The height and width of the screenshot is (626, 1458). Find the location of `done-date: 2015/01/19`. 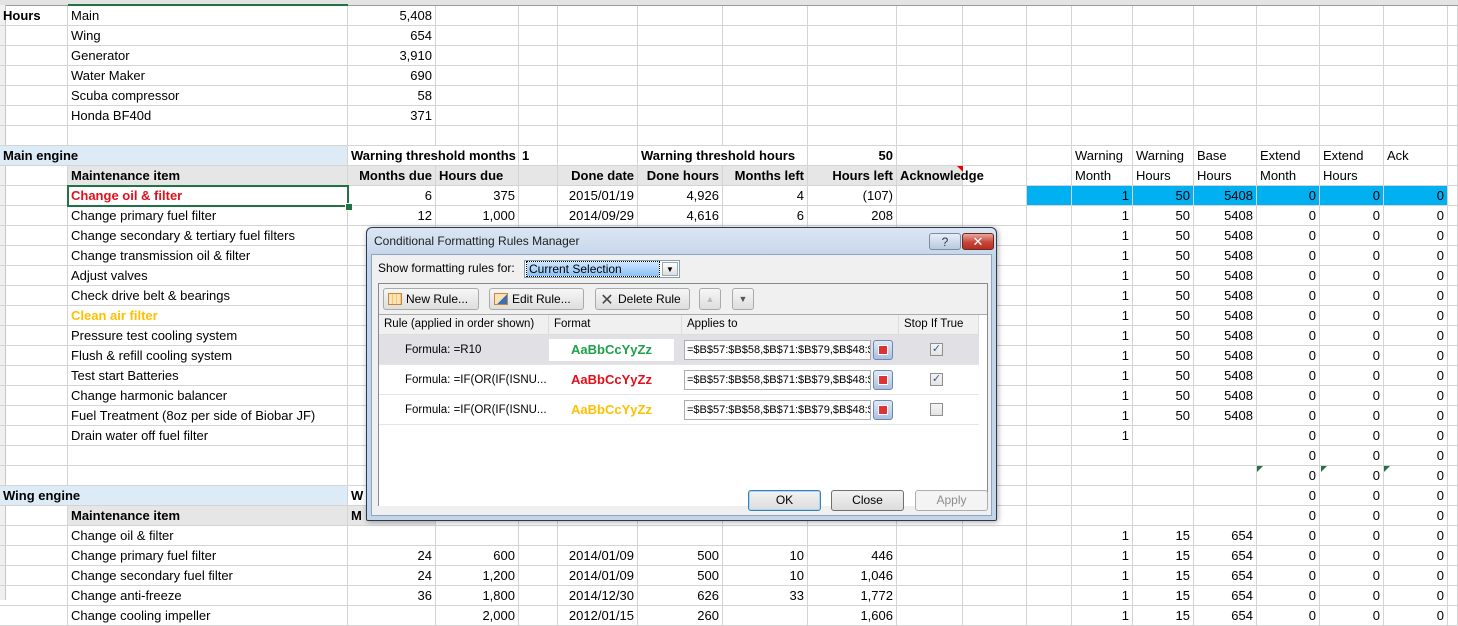

done-date: 2015/01/19 is located at coordinates (598, 196).